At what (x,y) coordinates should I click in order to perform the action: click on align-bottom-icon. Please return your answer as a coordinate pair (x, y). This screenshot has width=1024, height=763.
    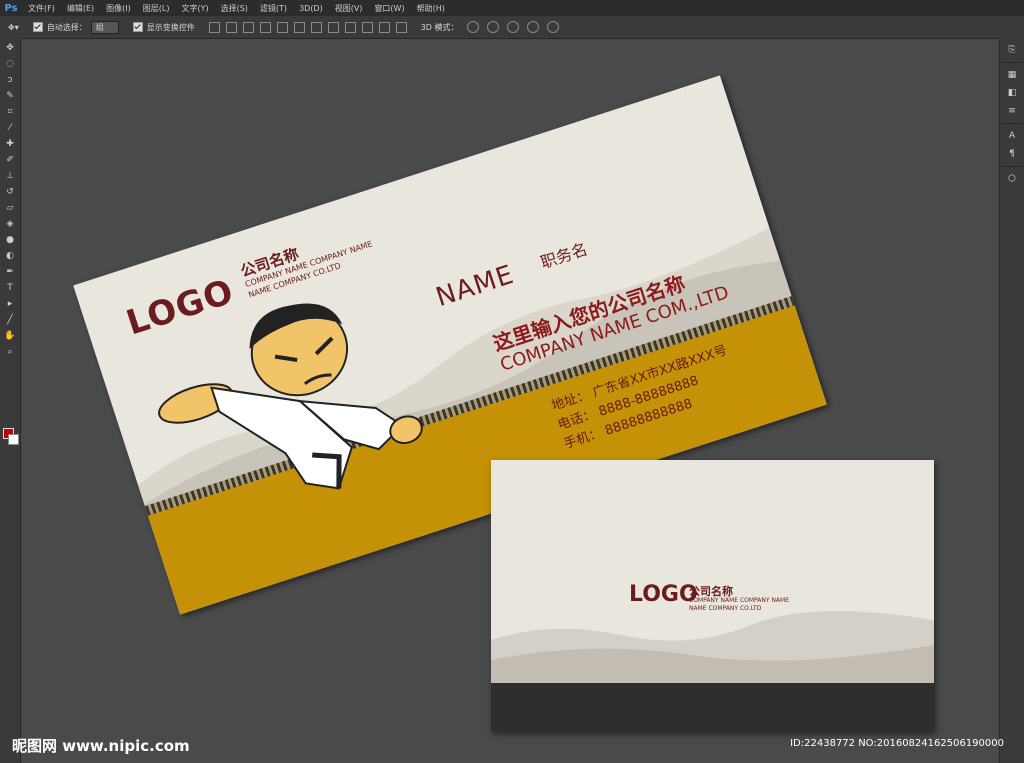
    Looking at the image, I should click on (248, 27).